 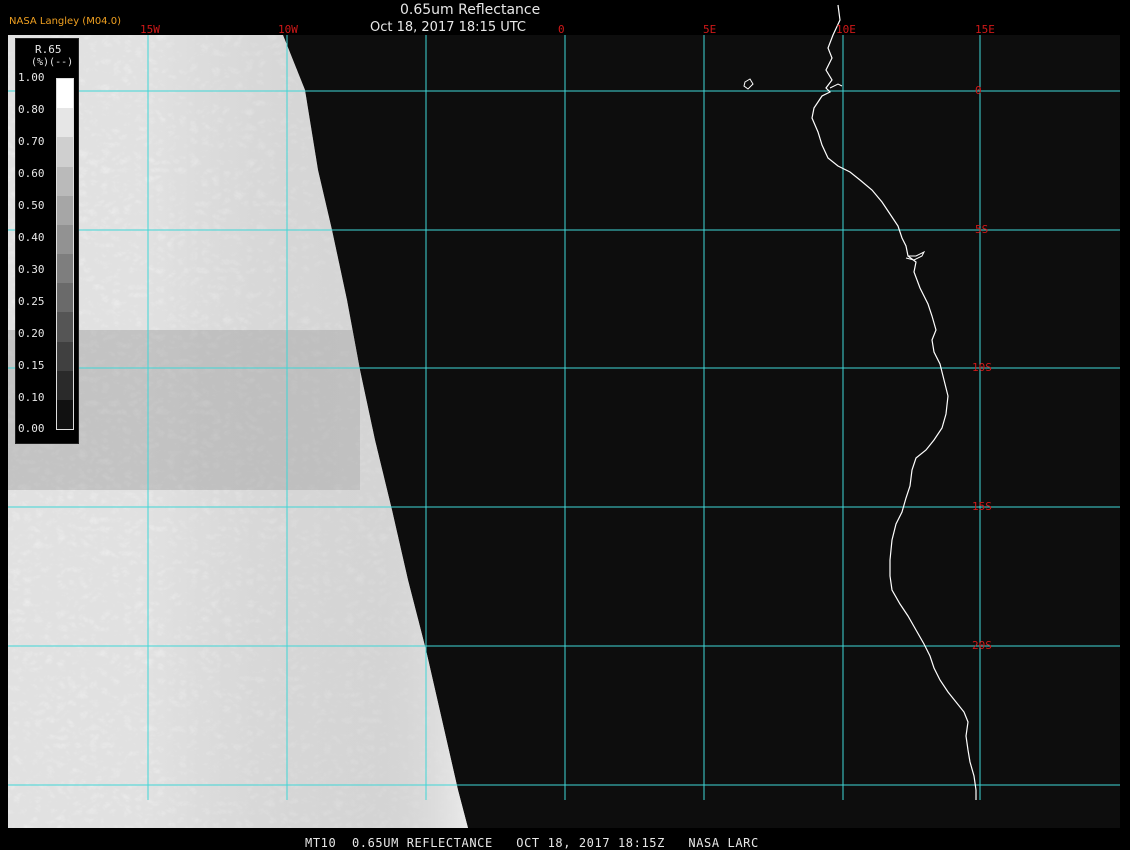 I want to click on latitude-label-20s: 20S, so click(x=982, y=645).